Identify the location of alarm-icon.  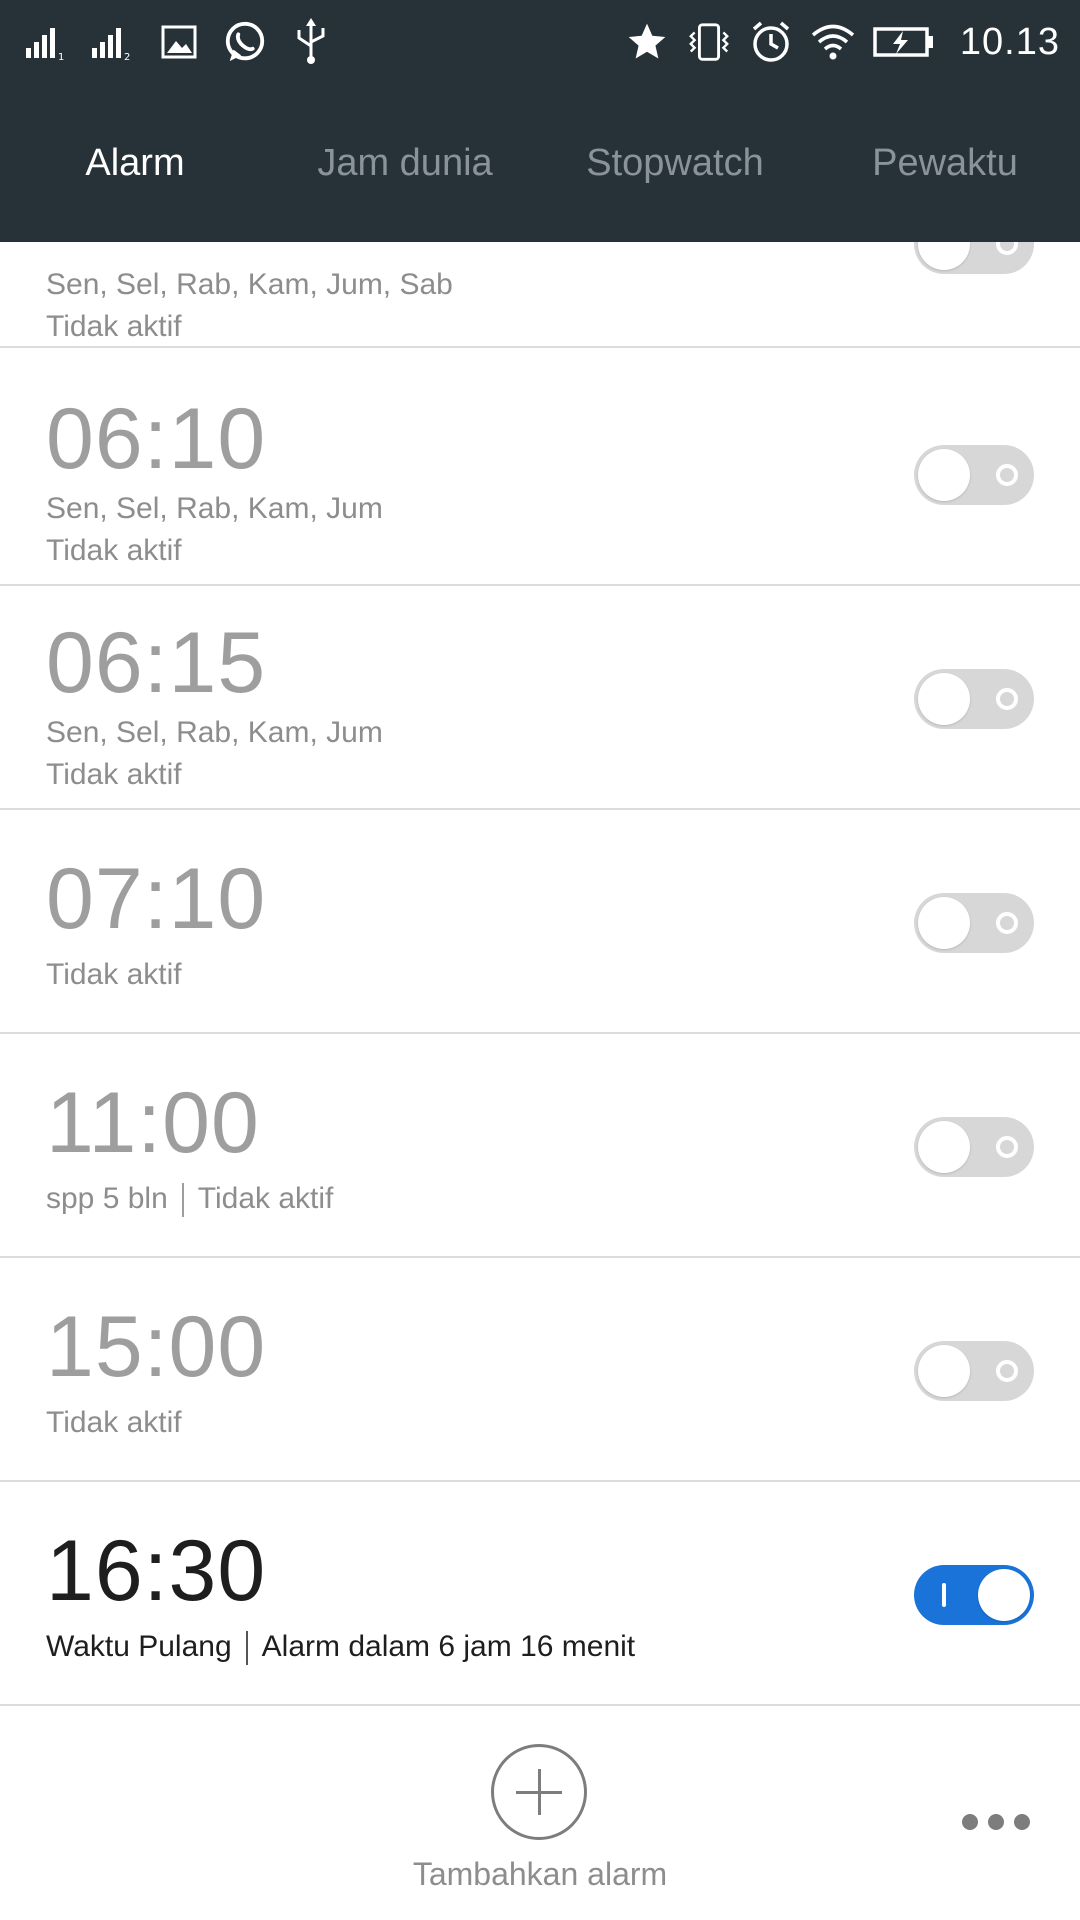
(771, 42).